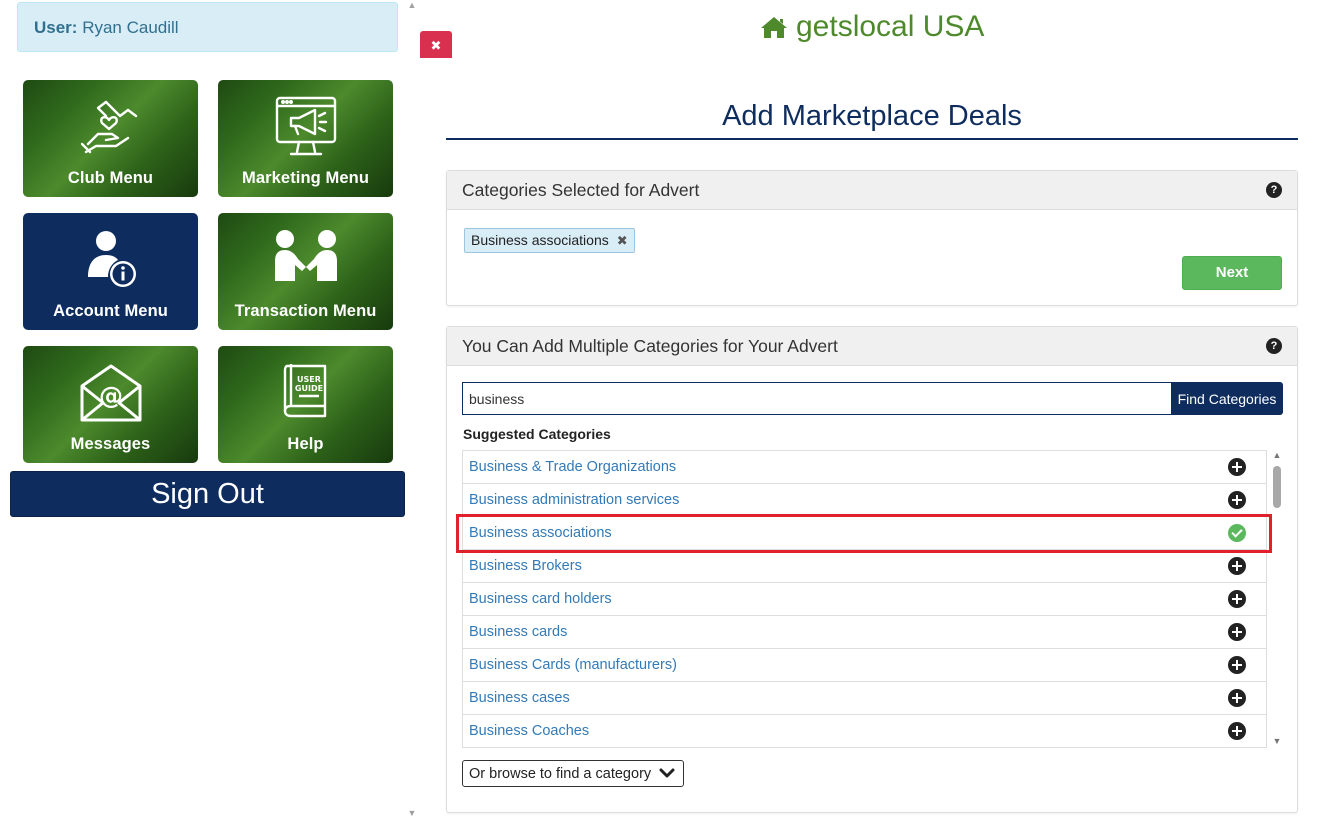 The height and width of the screenshot is (837, 1322). Describe the element at coordinates (864, 665) in the screenshot. I see `category-list-item: Business Cards (manufacturers)` at that location.